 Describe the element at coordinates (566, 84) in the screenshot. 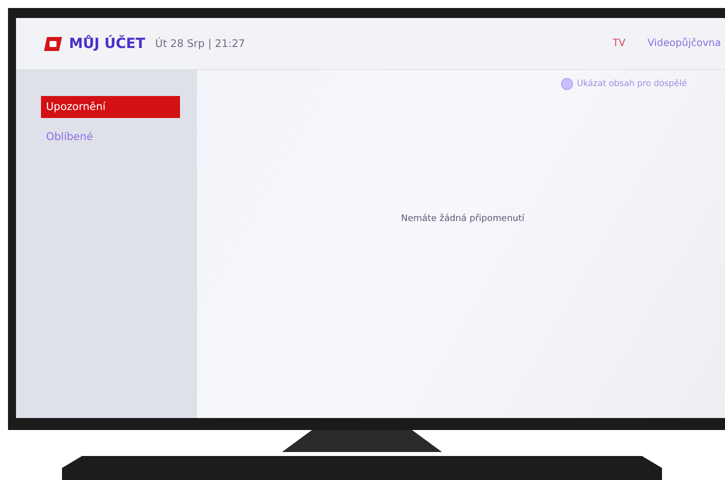

I see `toggle-knob` at that location.